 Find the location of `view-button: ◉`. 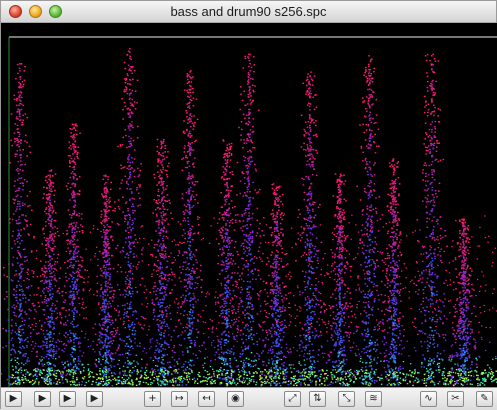

view-button: ◉ is located at coordinates (235, 399).